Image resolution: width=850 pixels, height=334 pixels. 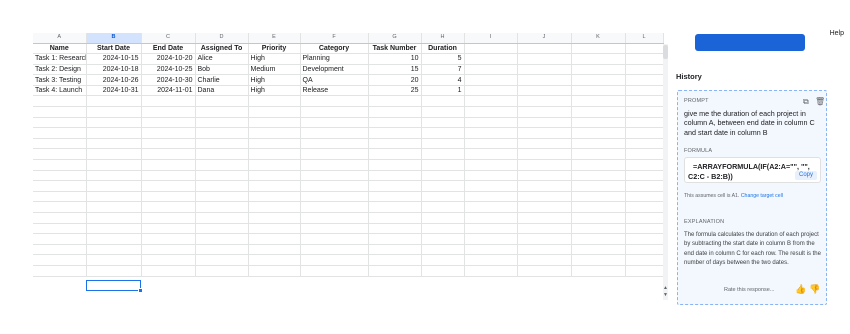 I want to click on change-target-cell-link: Change target cell, so click(x=762, y=196).